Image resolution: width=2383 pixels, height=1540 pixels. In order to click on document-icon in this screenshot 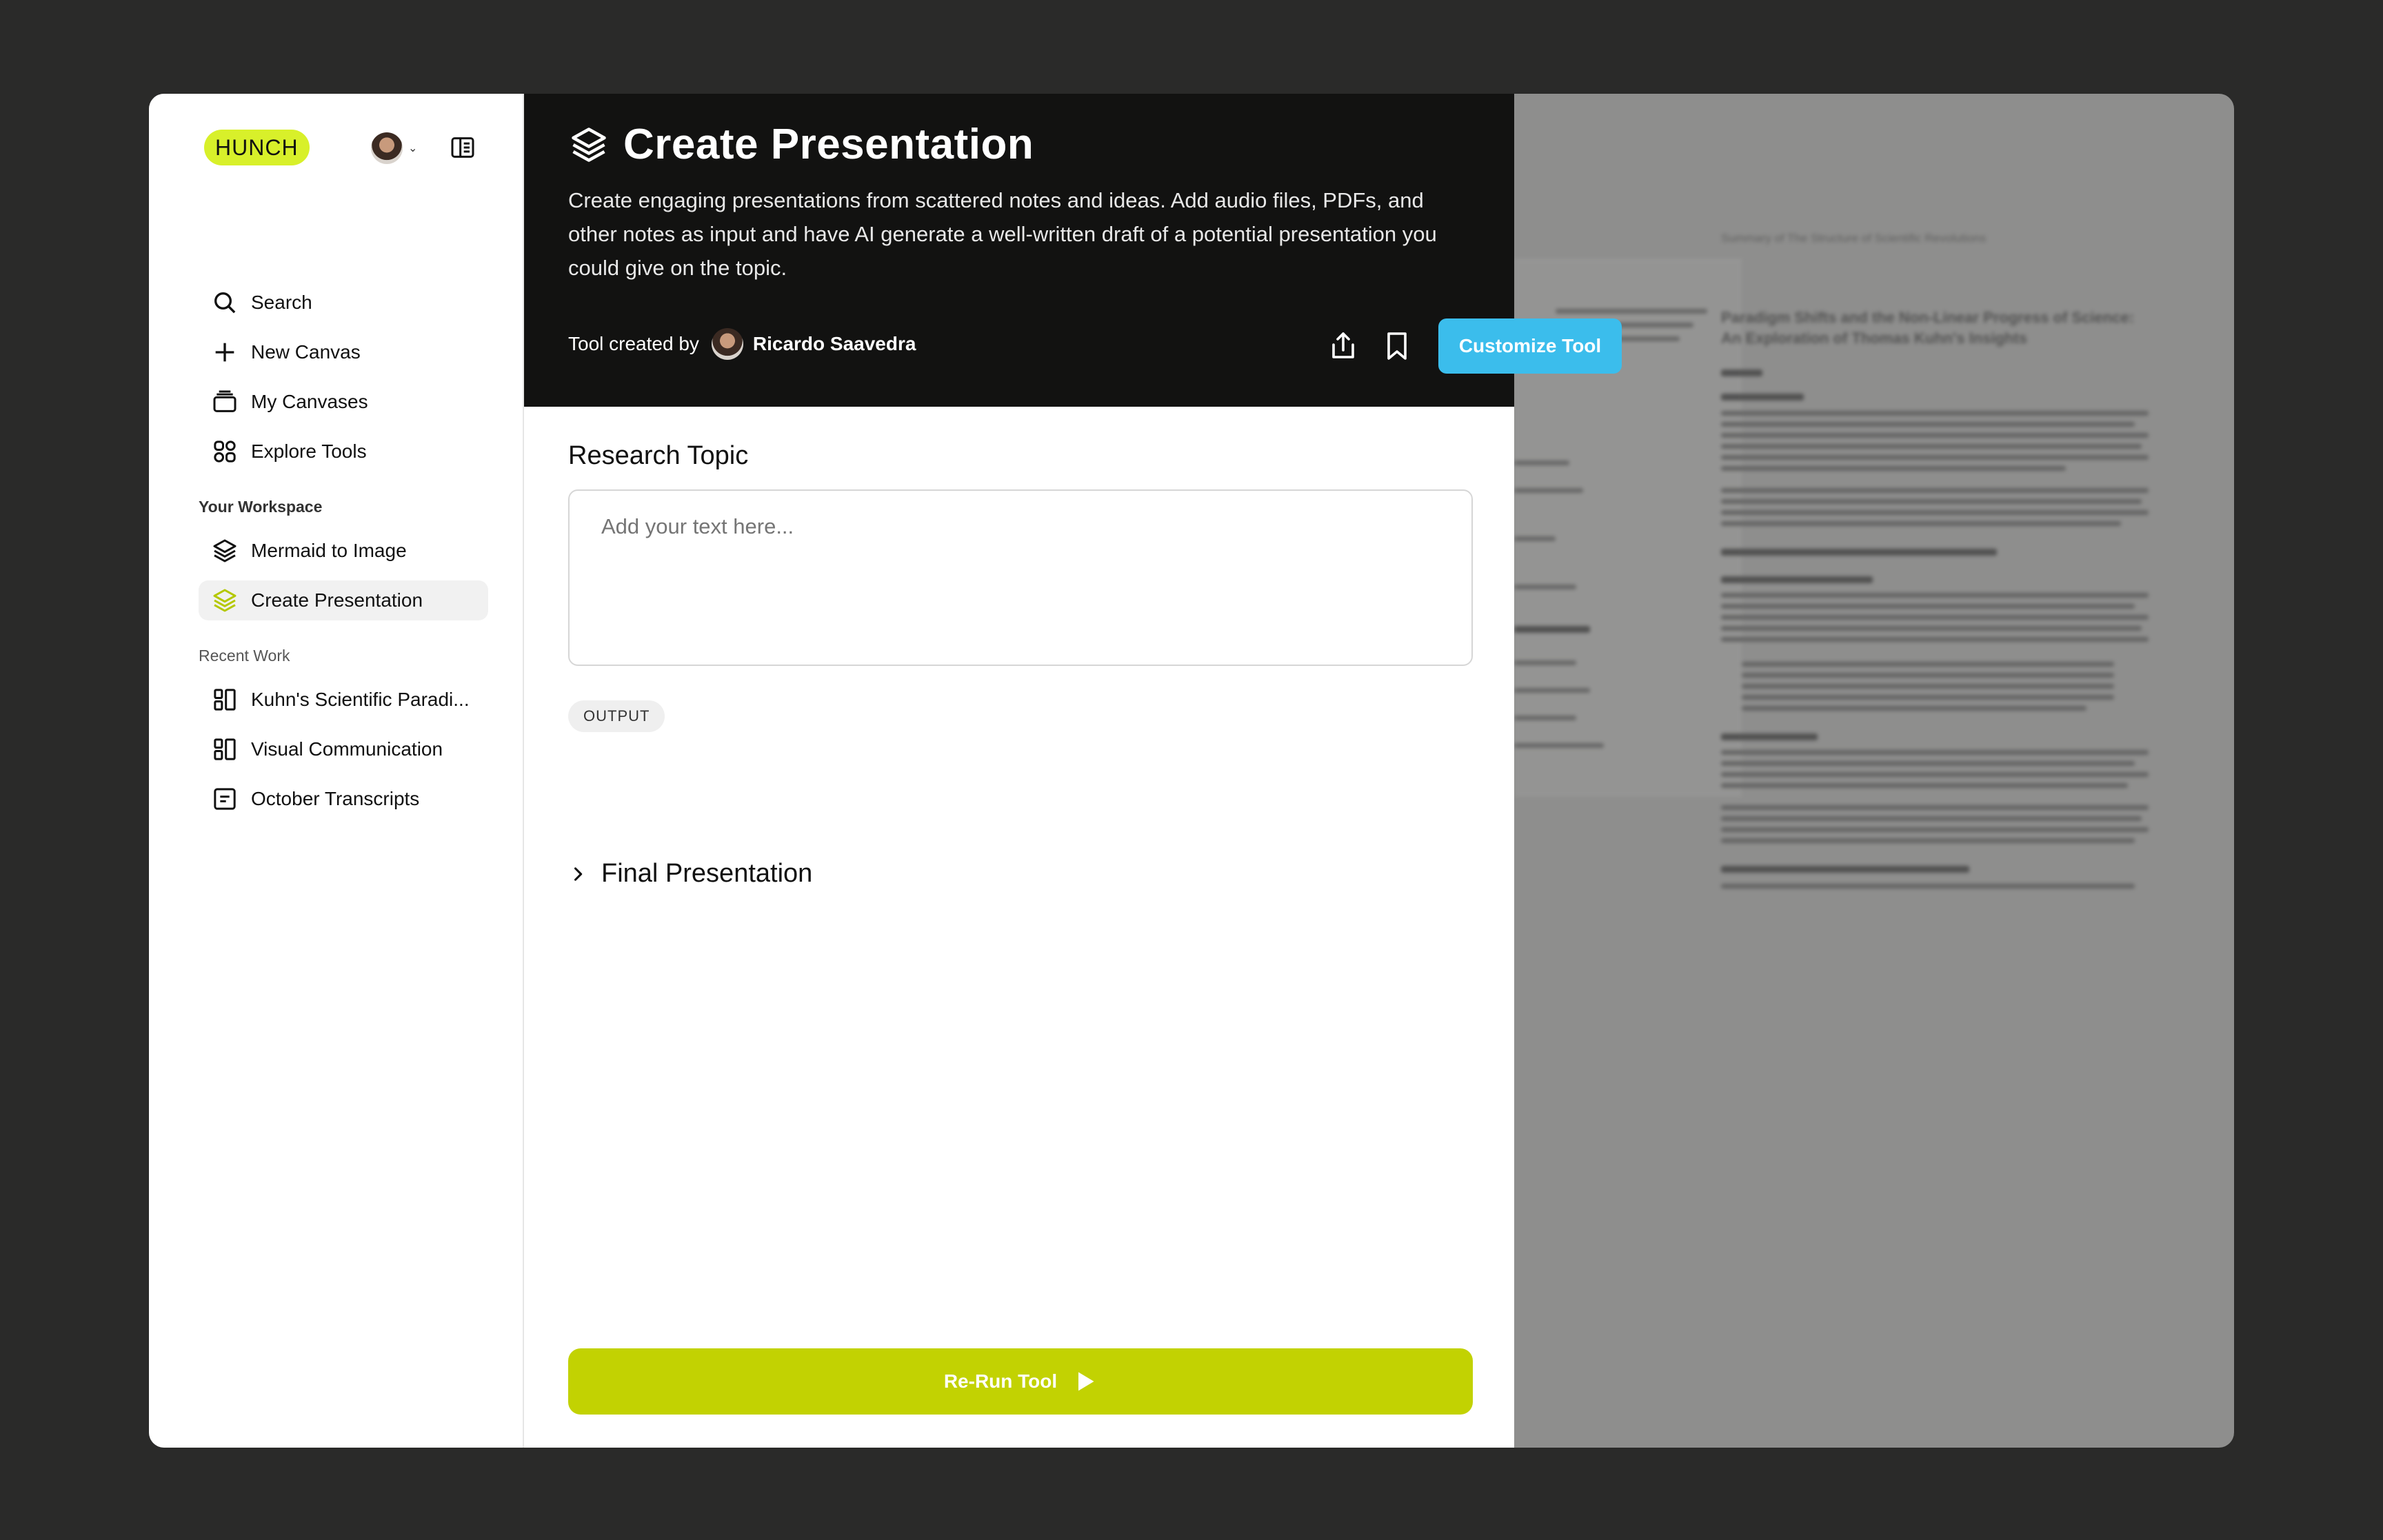, I will do `click(225, 799)`.